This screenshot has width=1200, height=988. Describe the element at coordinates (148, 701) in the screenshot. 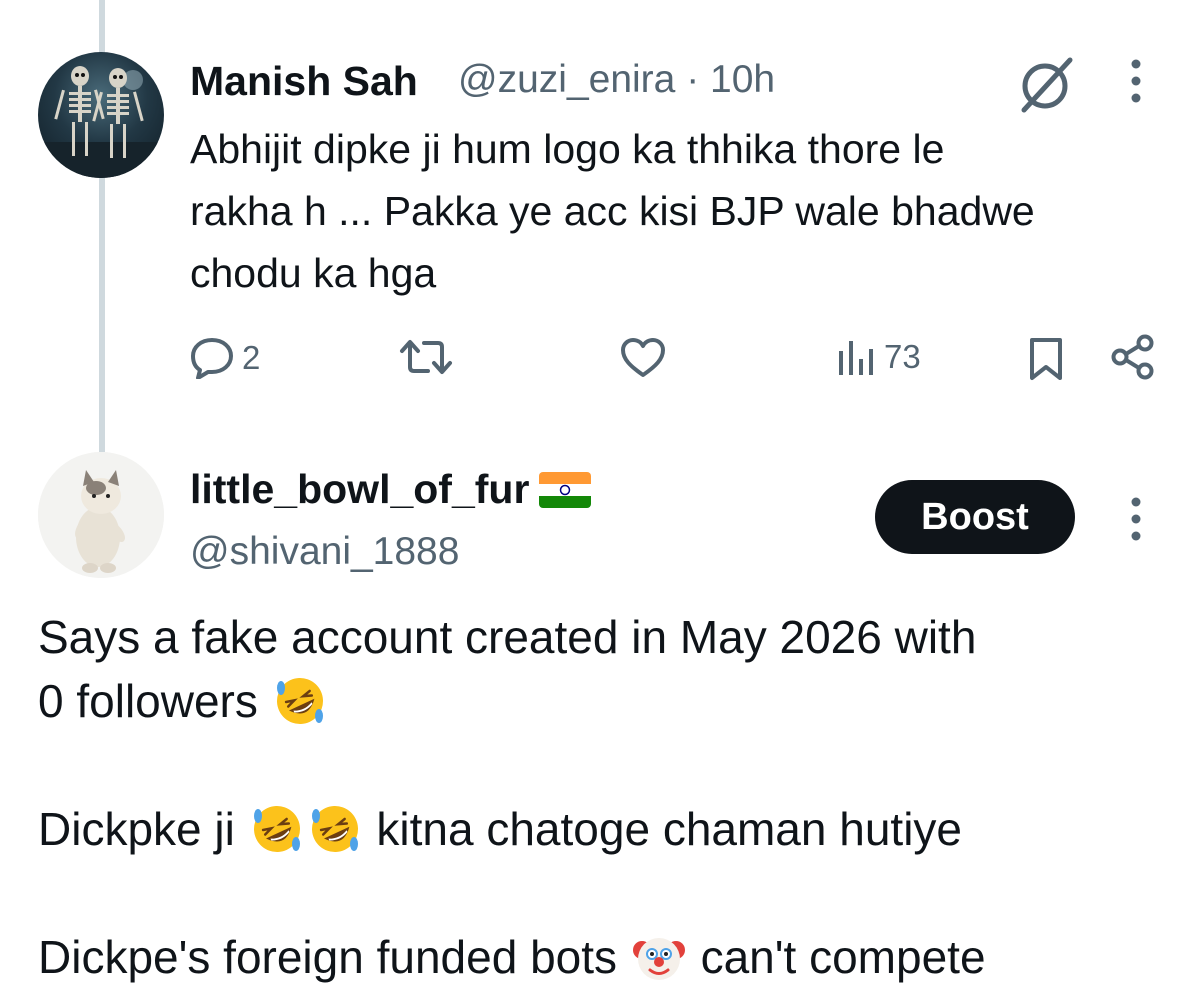

I see `text-segment: 0 followers` at that location.